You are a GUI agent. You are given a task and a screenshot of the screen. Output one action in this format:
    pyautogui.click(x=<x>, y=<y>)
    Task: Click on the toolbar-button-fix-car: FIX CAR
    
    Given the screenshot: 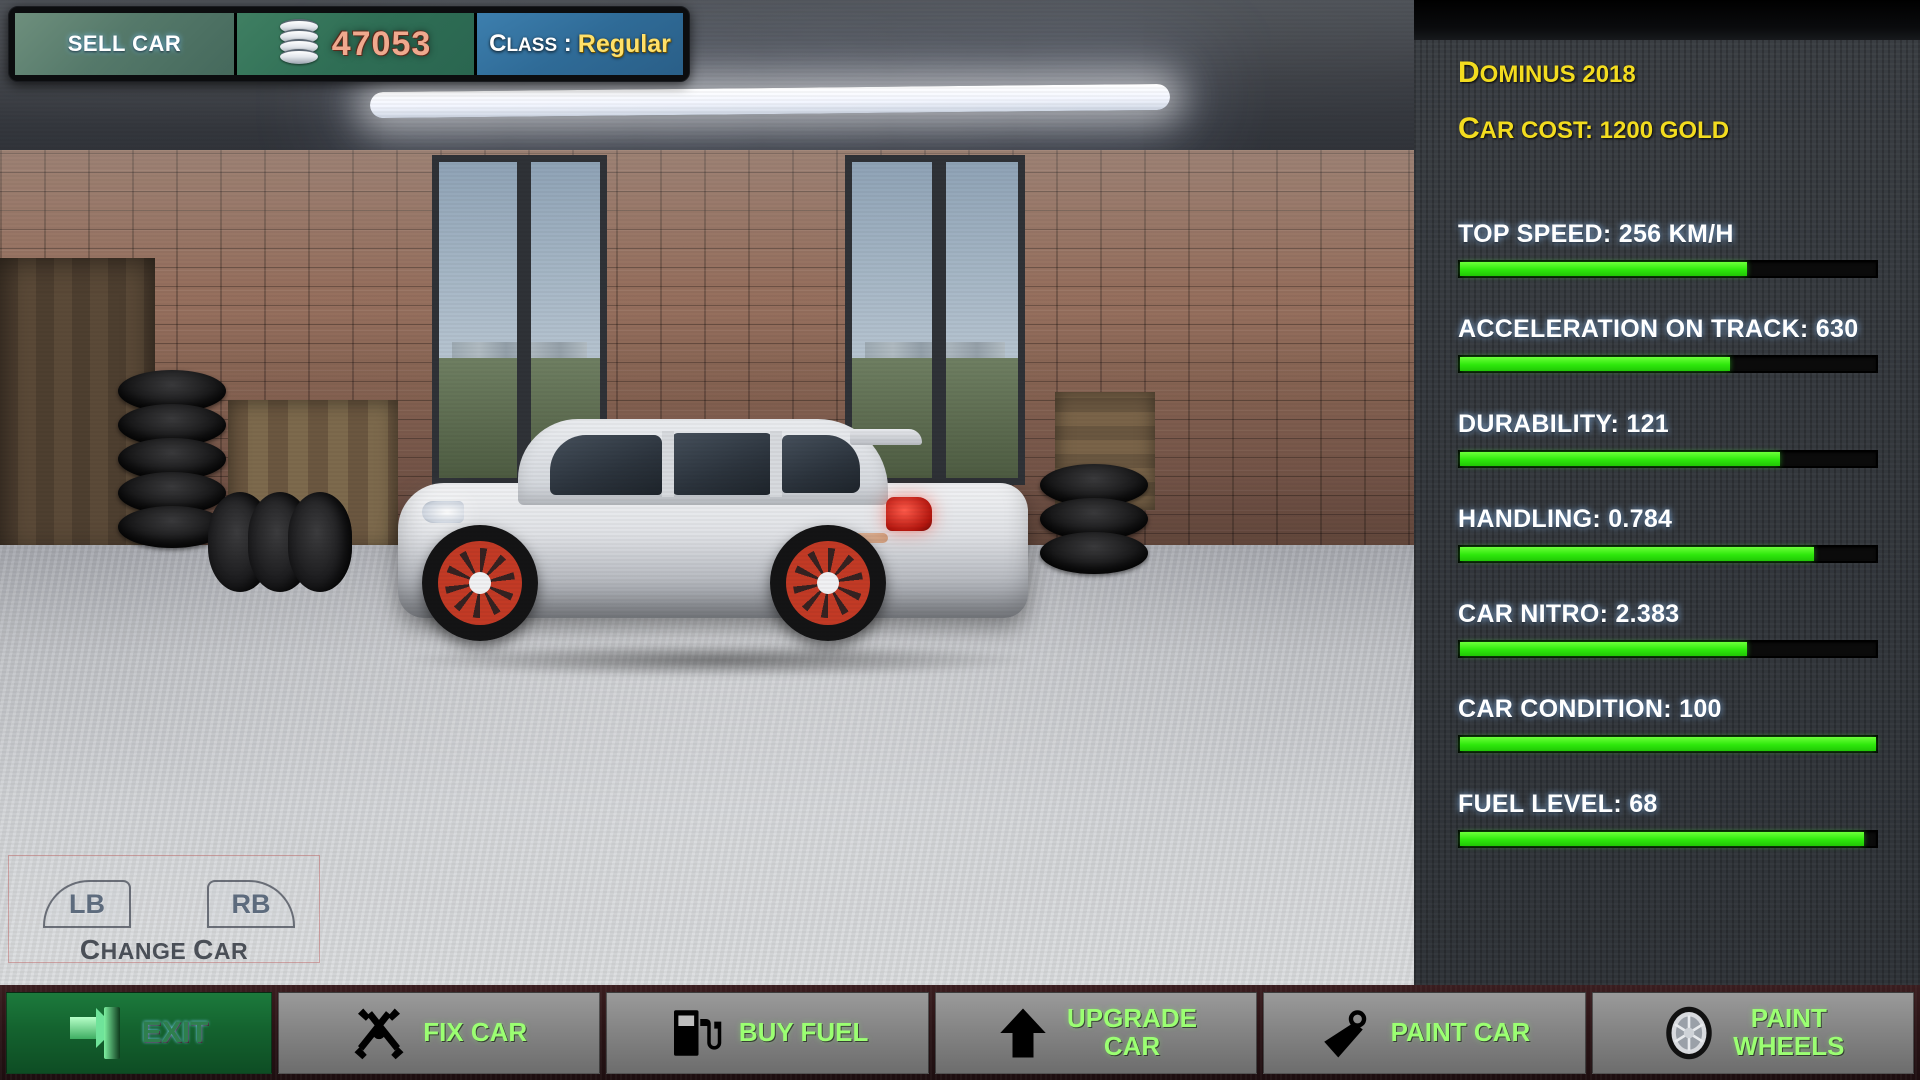 What is the action you would take?
    pyautogui.click(x=439, y=1032)
    